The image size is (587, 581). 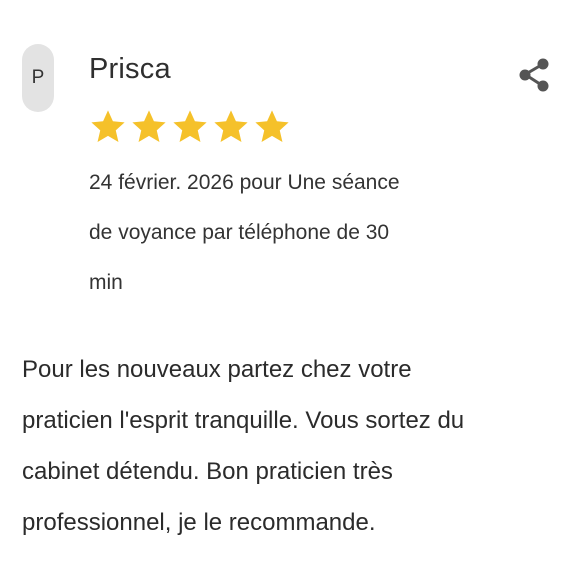 What do you see at coordinates (217, 369) in the screenshot?
I see `review-text-line: Pour les nouveaux partez chez votre` at bounding box center [217, 369].